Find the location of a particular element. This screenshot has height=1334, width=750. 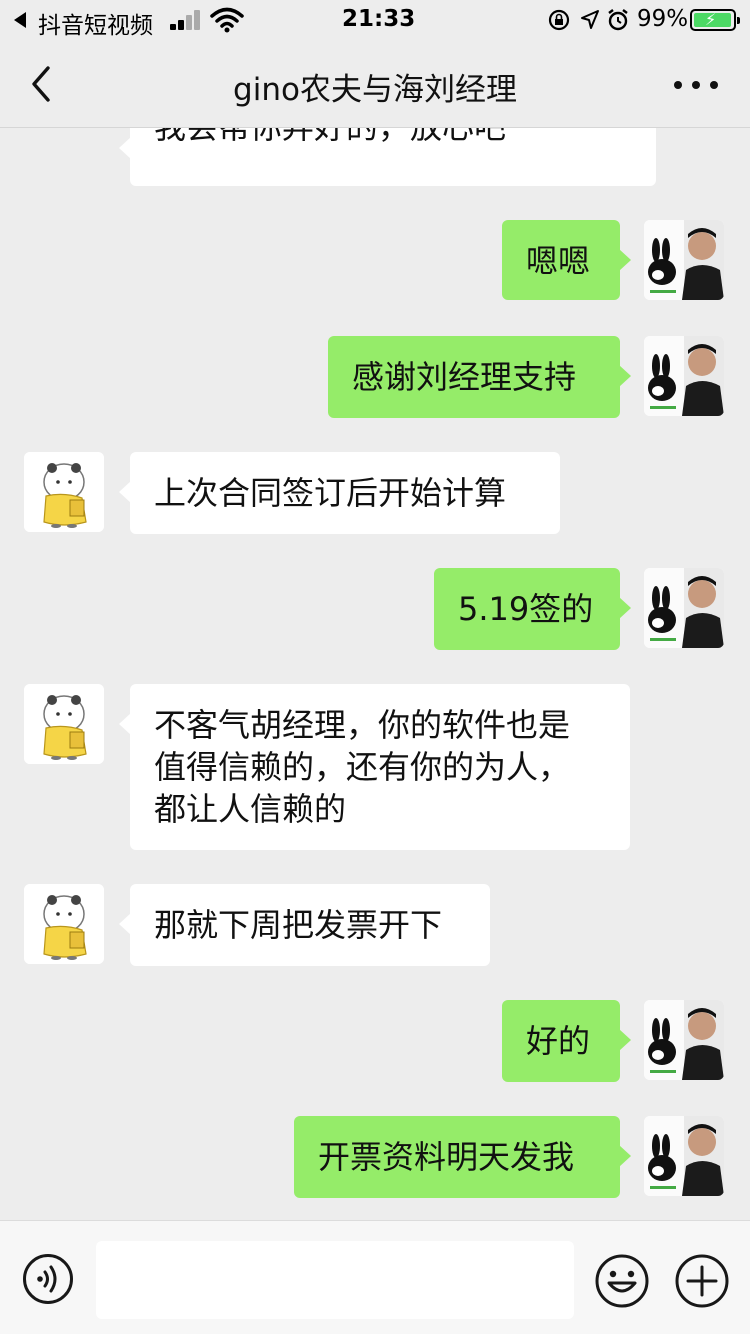

voice-icon is located at coordinates (48, 1279).